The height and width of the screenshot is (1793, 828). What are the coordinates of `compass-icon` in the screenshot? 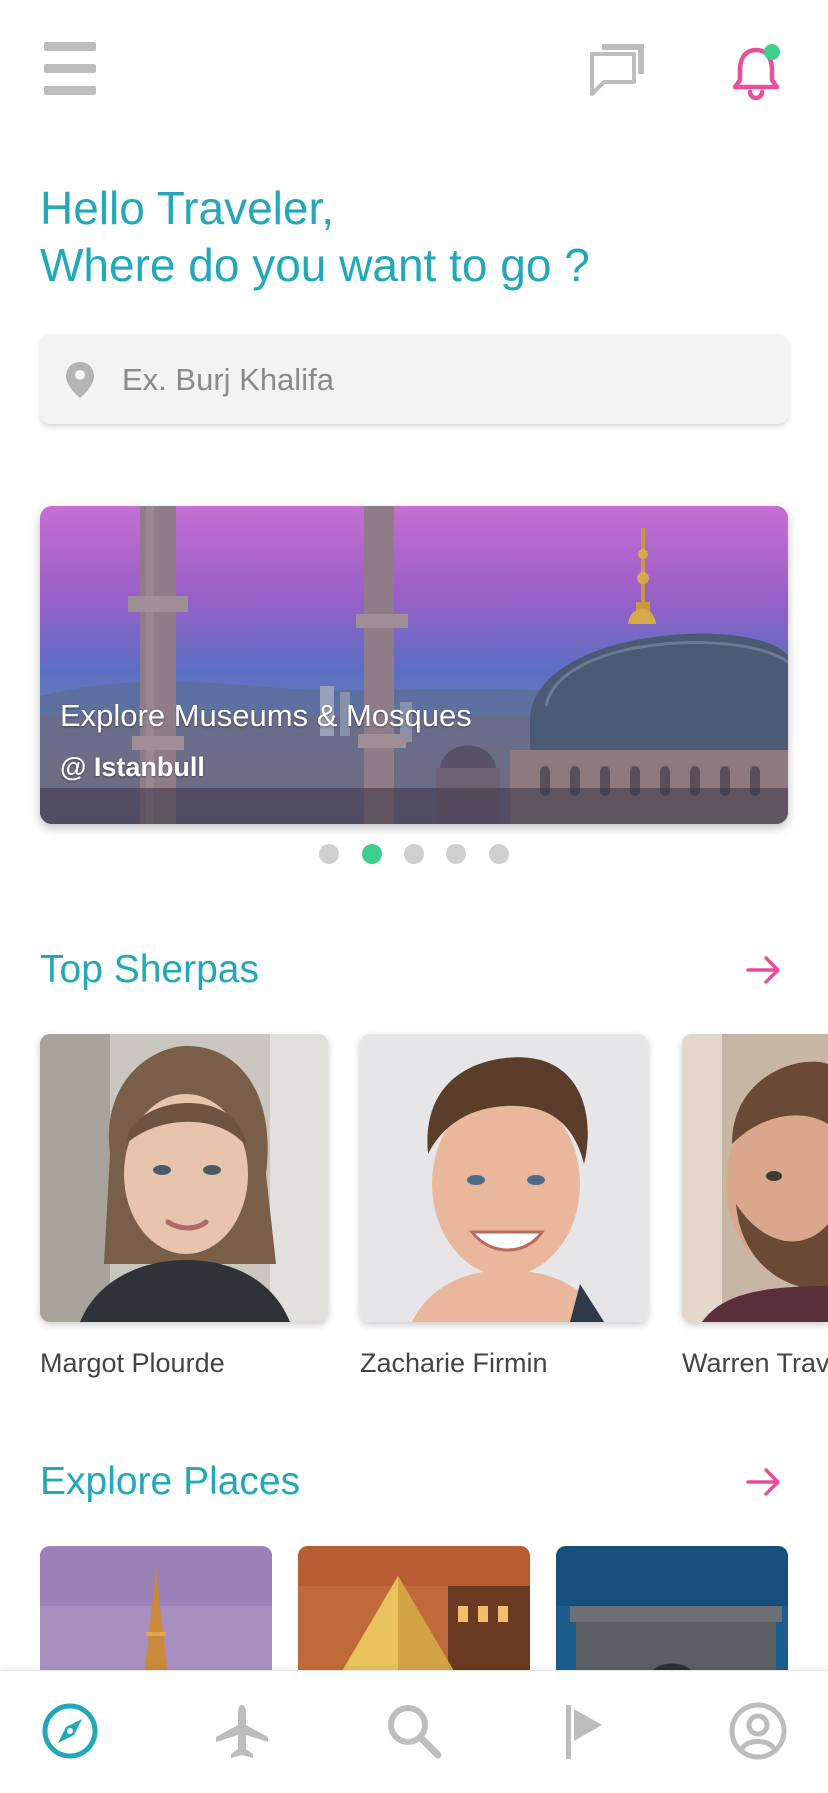 It's located at (70, 1731).